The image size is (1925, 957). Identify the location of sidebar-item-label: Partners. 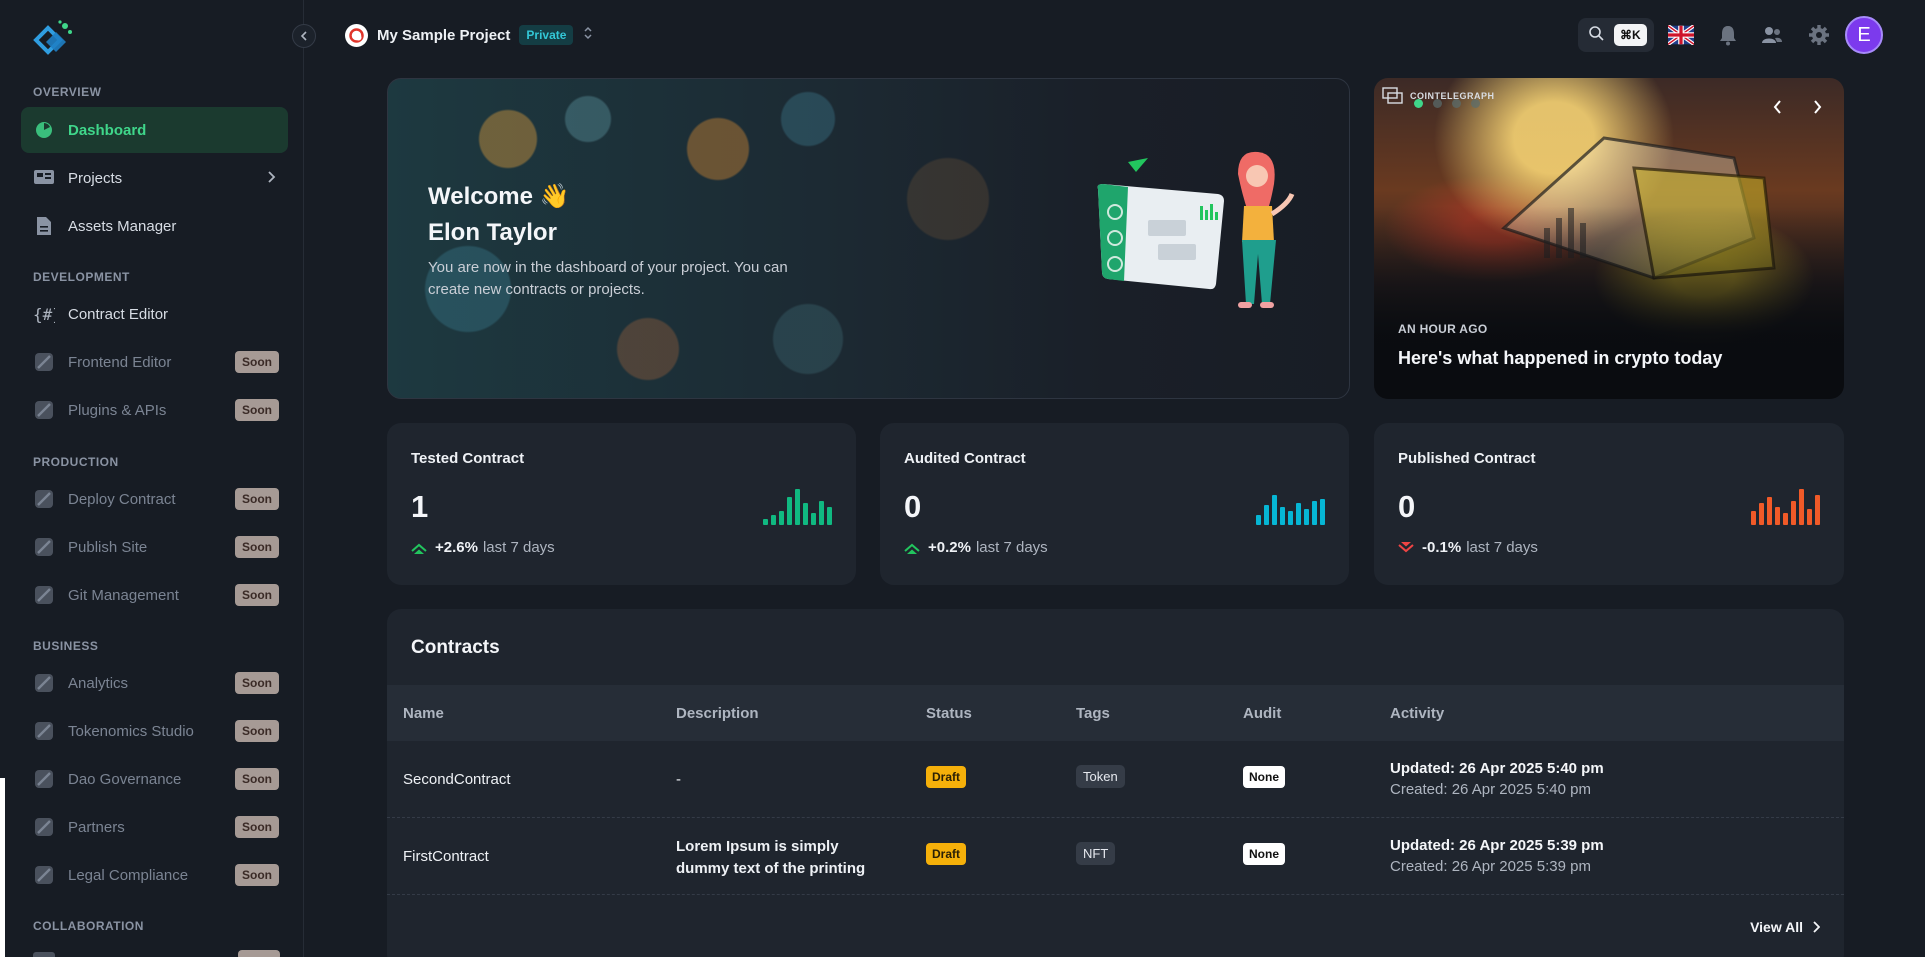
(96, 827).